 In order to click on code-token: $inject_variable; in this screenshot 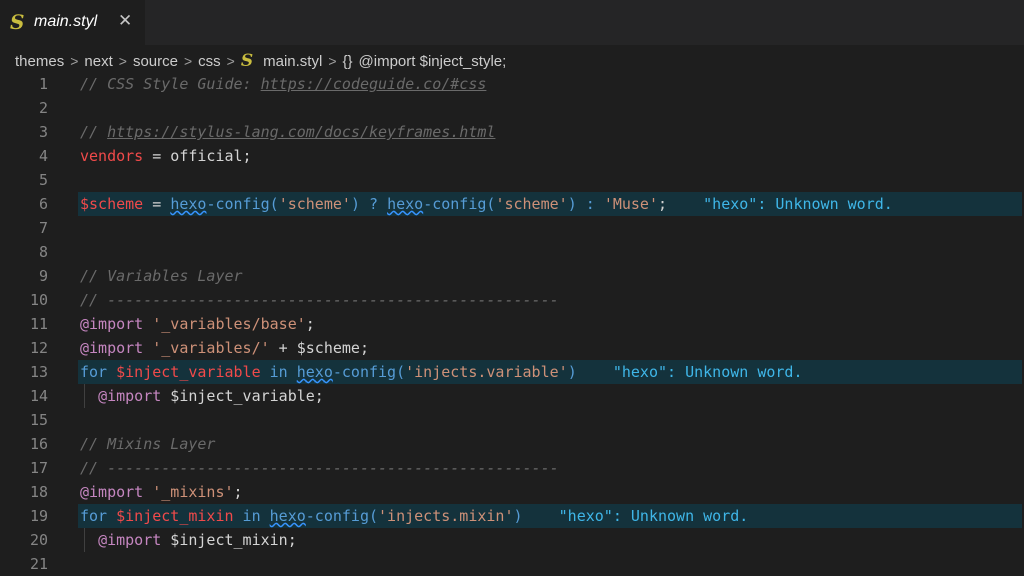, I will do `click(242, 396)`.